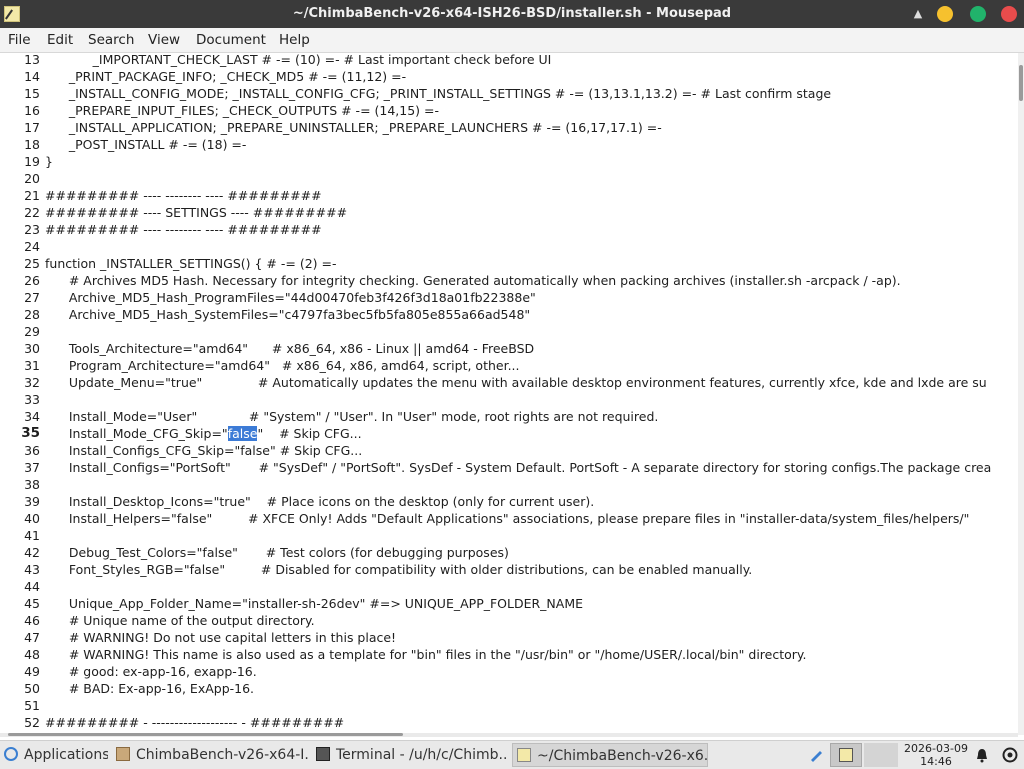  Describe the element at coordinates (19, 40) in the screenshot. I see `menu-file: File` at that location.